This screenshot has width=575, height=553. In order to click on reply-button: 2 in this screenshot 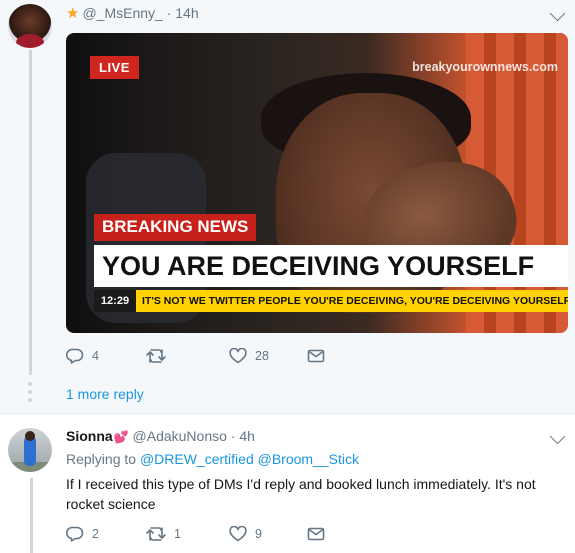, I will do `click(82, 534)`.